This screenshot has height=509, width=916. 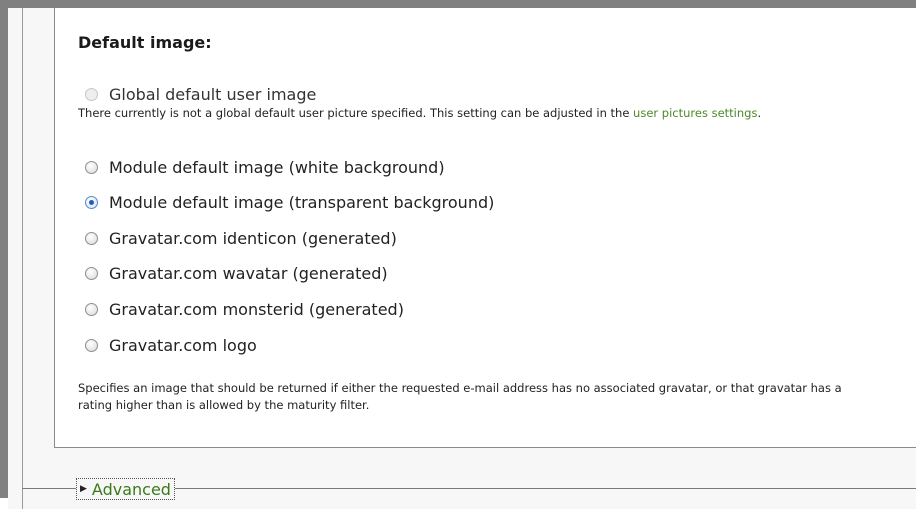 What do you see at coordinates (145, 42) in the screenshot?
I see `default-image-title: Default image:` at bounding box center [145, 42].